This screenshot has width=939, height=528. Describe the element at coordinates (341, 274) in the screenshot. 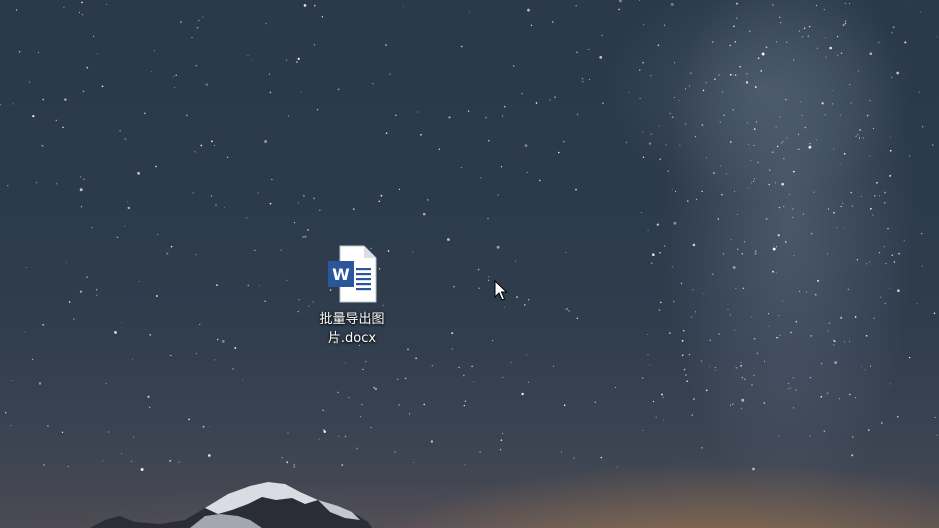

I see `svg-text: W` at that location.